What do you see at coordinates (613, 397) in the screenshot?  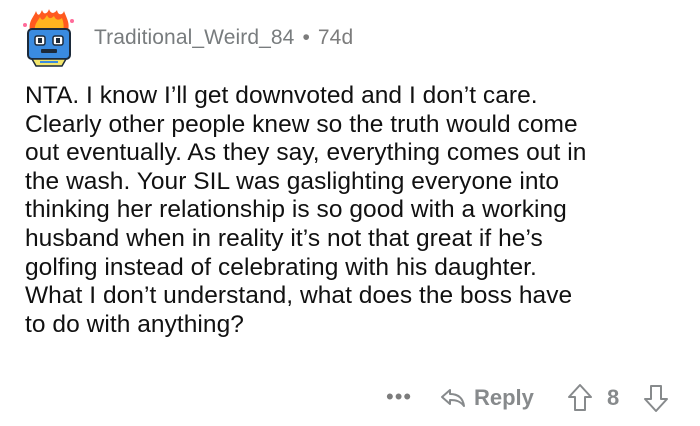 I see `vote-score: 8` at bounding box center [613, 397].